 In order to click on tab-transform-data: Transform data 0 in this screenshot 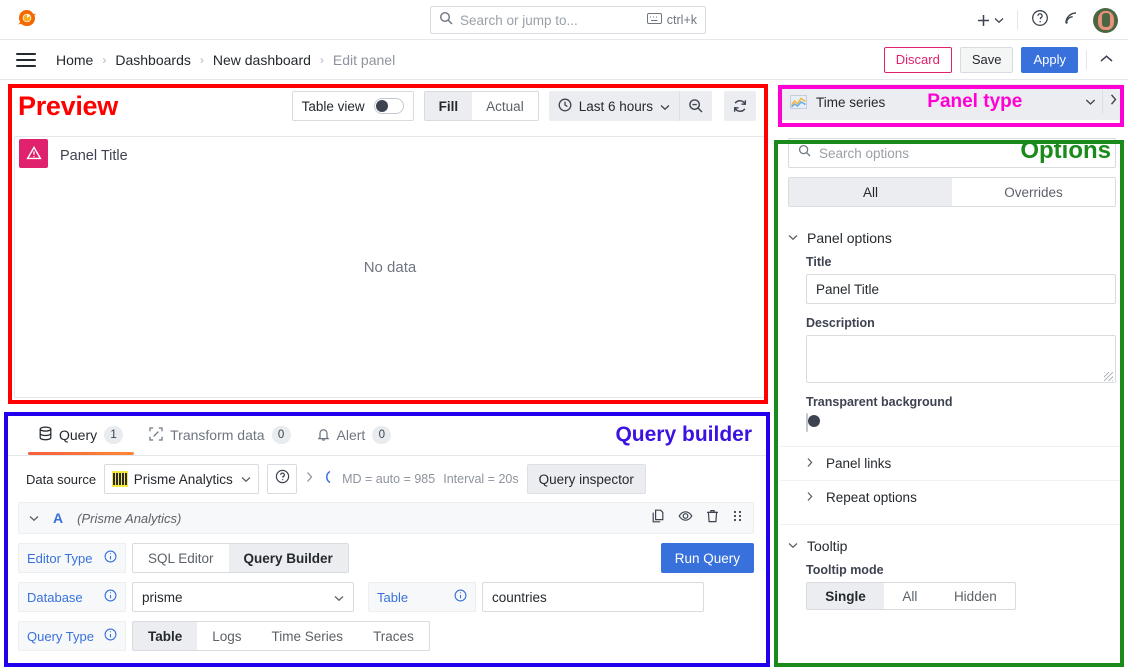, I will do `click(219, 435)`.